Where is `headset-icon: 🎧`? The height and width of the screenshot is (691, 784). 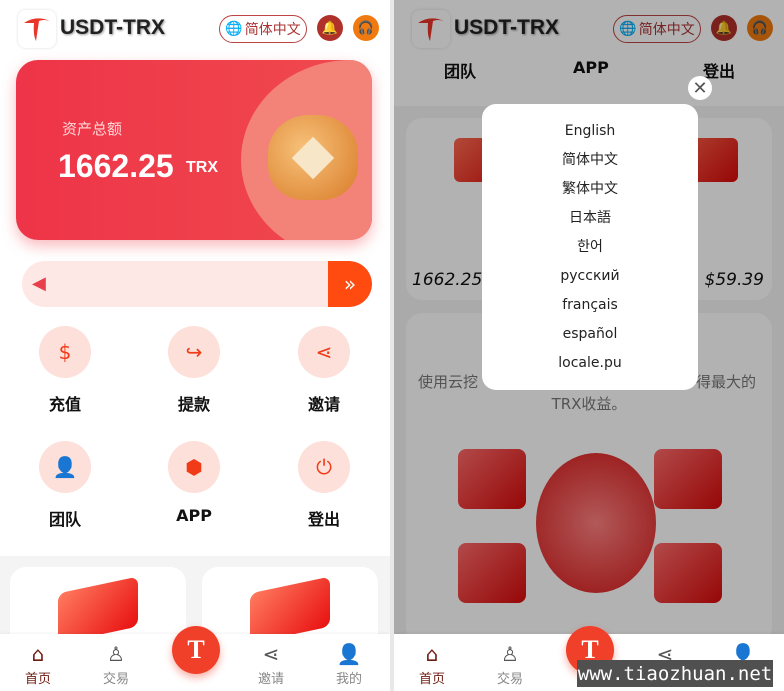 headset-icon: 🎧 is located at coordinates (366, 28).